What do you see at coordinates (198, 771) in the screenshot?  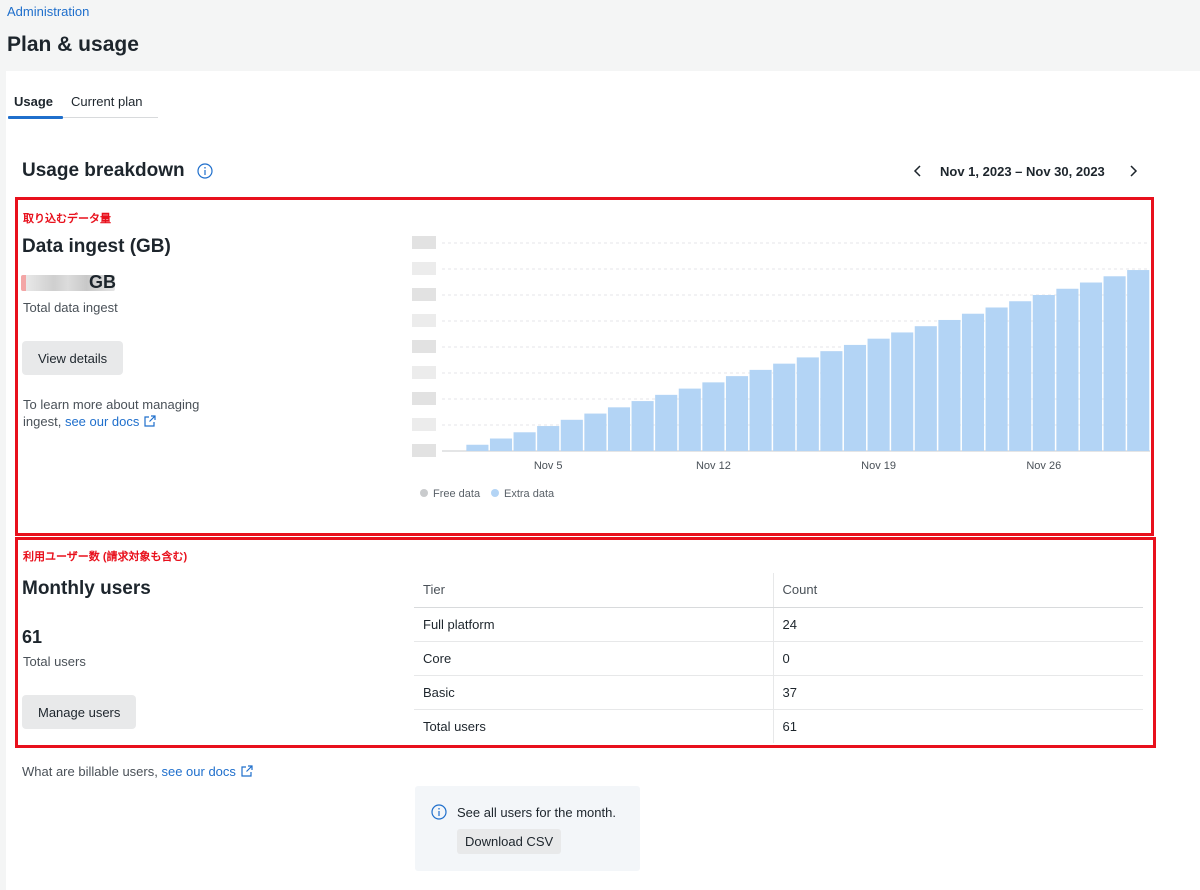 I see `billable-docs-link: see our docs` at bounding box center [198, 771].